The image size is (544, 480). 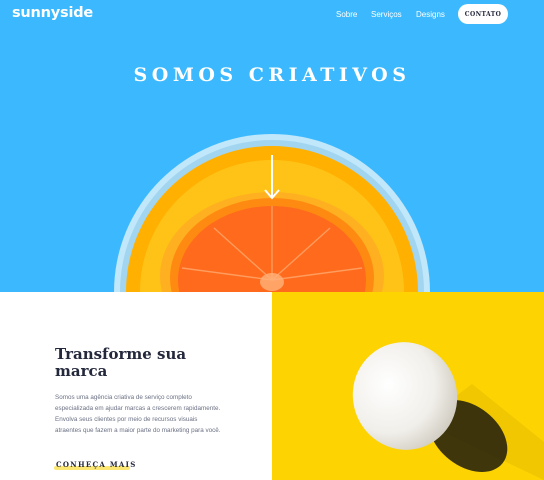 I want to click on nav-link-sobre: Sobre, so click(x=346, y=14).